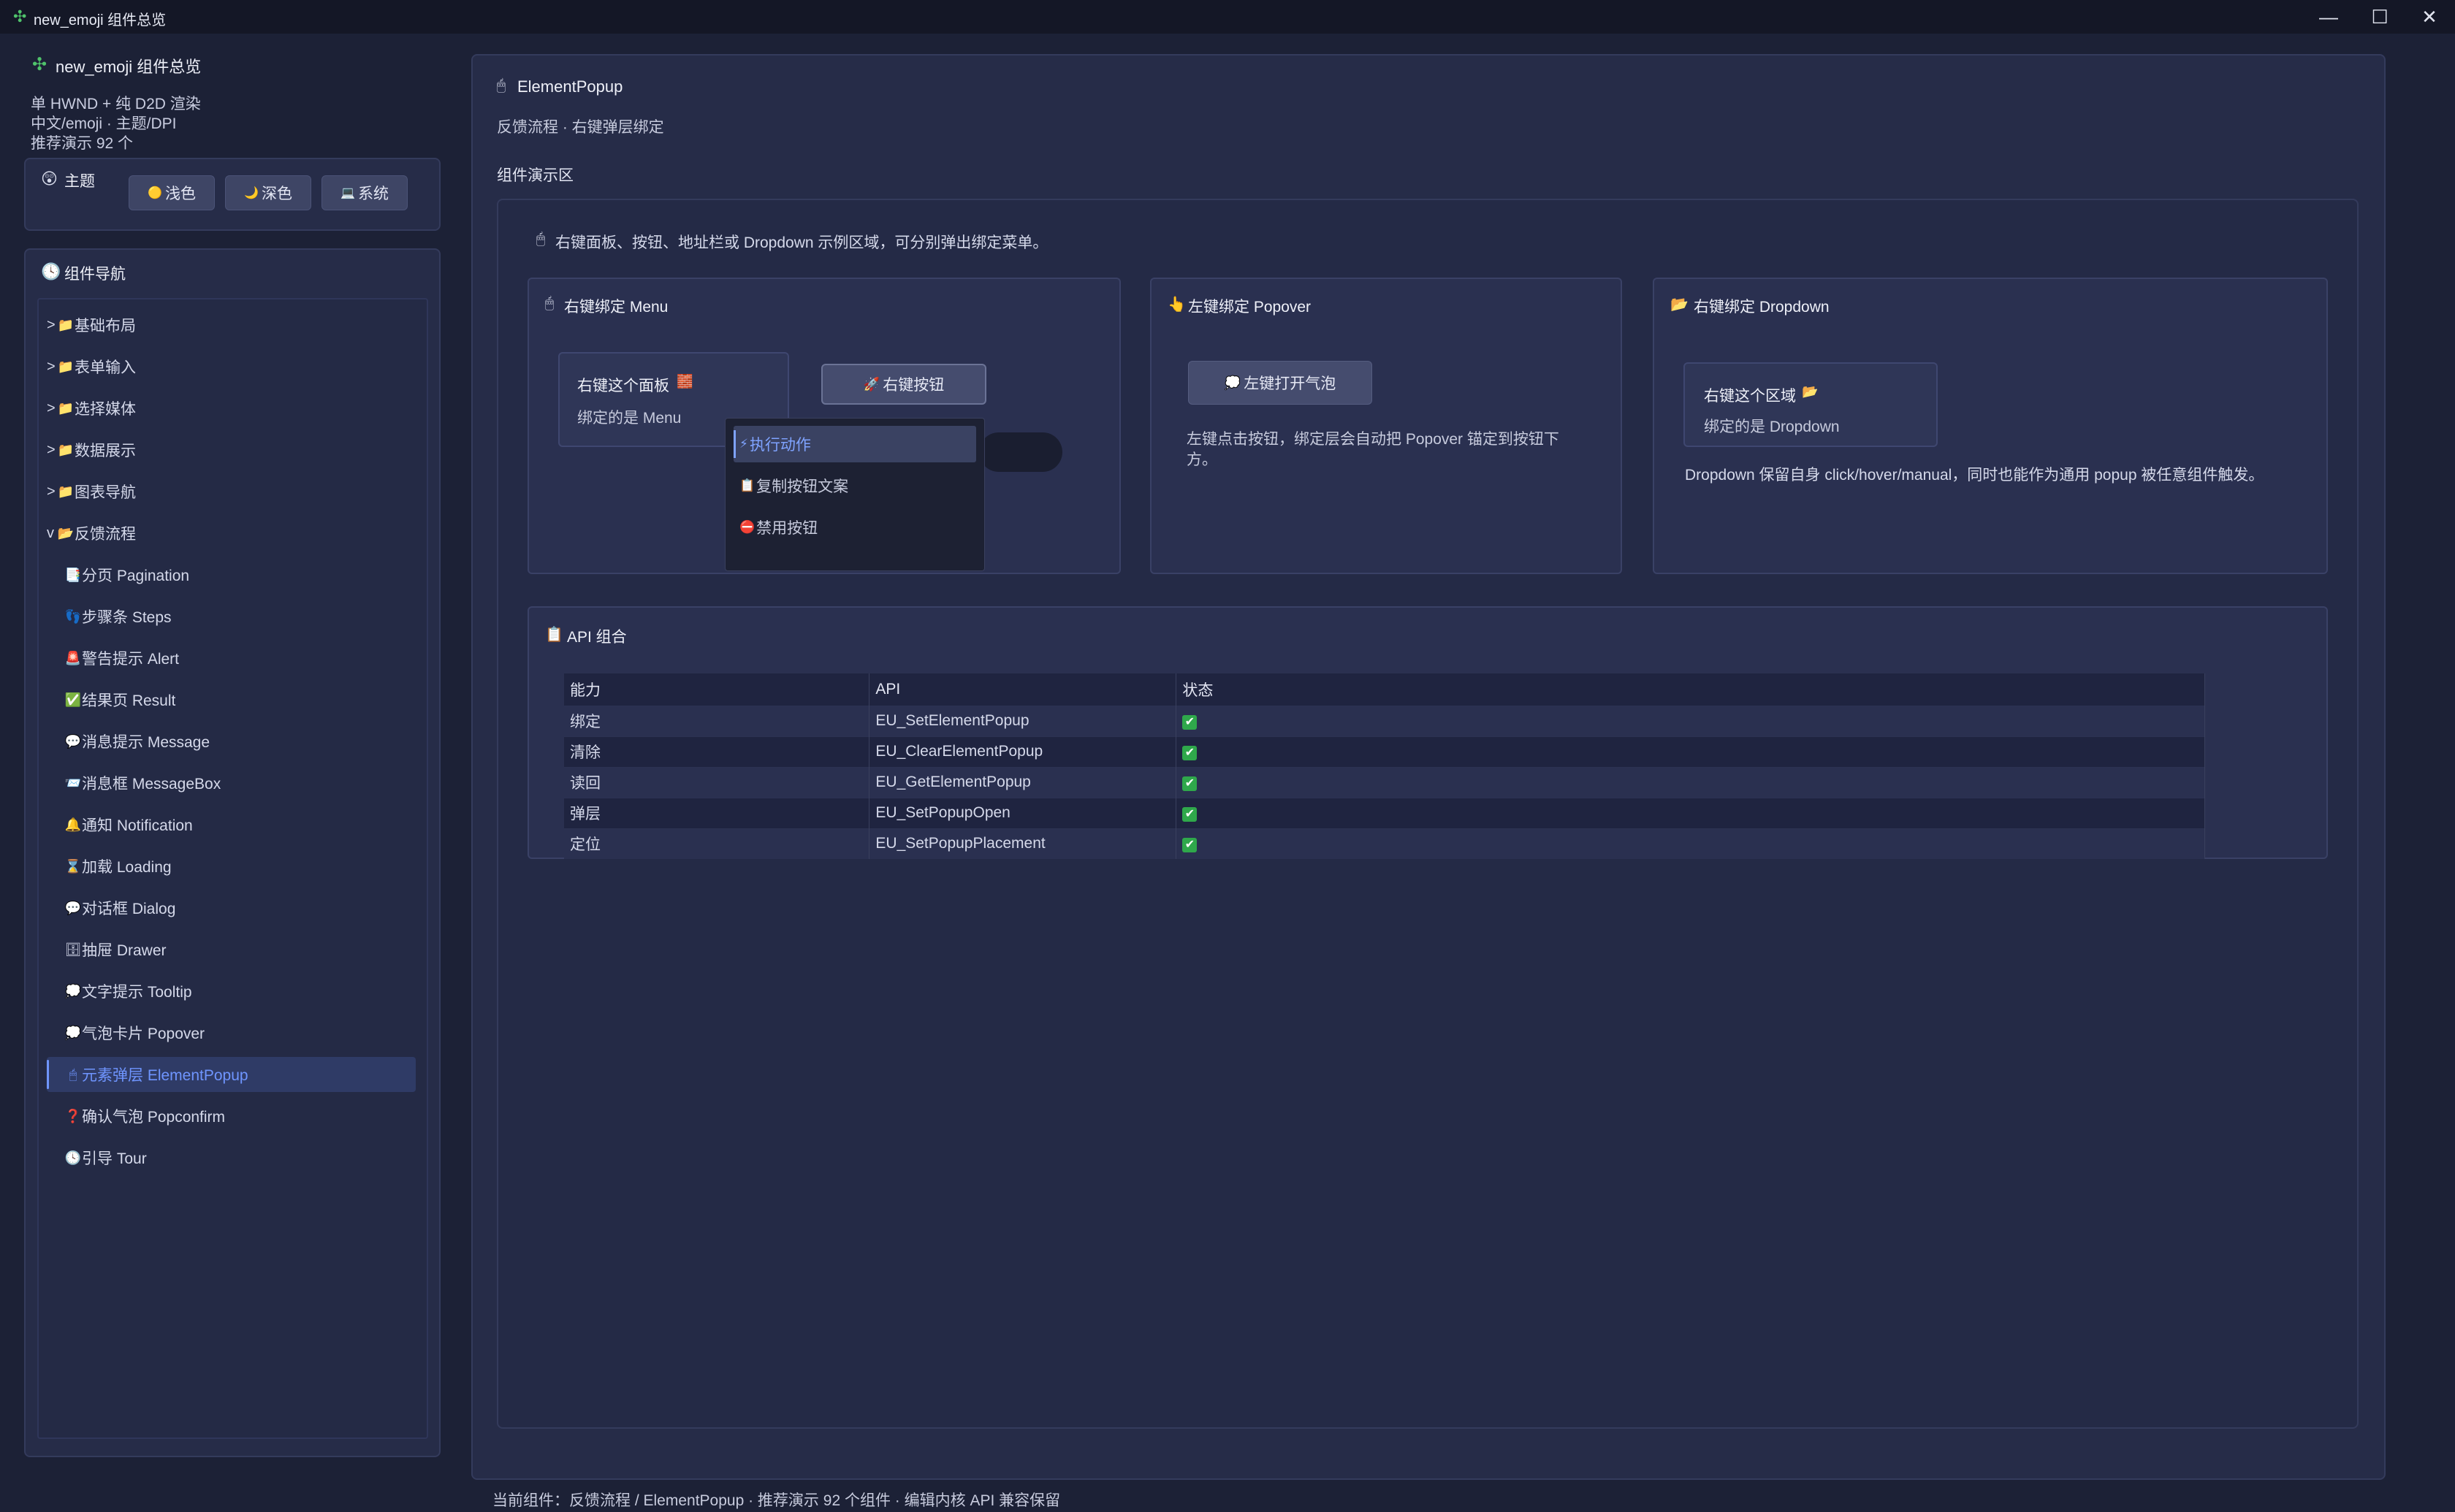 The width and height of the screenshot is (2455, 1512). What do you see at coordinates (855, 444) in the screenshot?
I see `menu-item-execute: ⚡ 执行动作` at bounding box center [855, 444].